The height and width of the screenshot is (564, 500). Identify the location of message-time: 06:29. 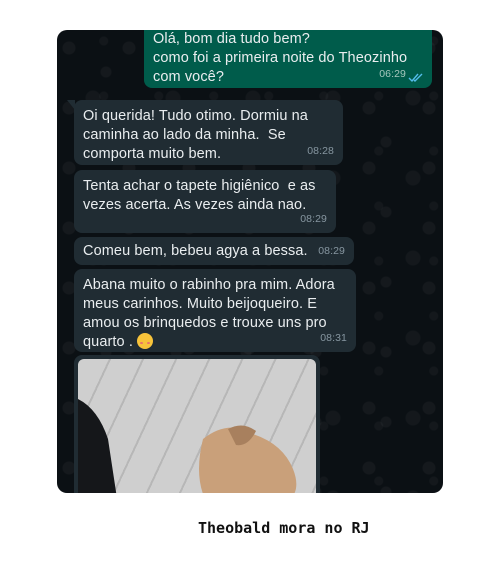
(392, 74).